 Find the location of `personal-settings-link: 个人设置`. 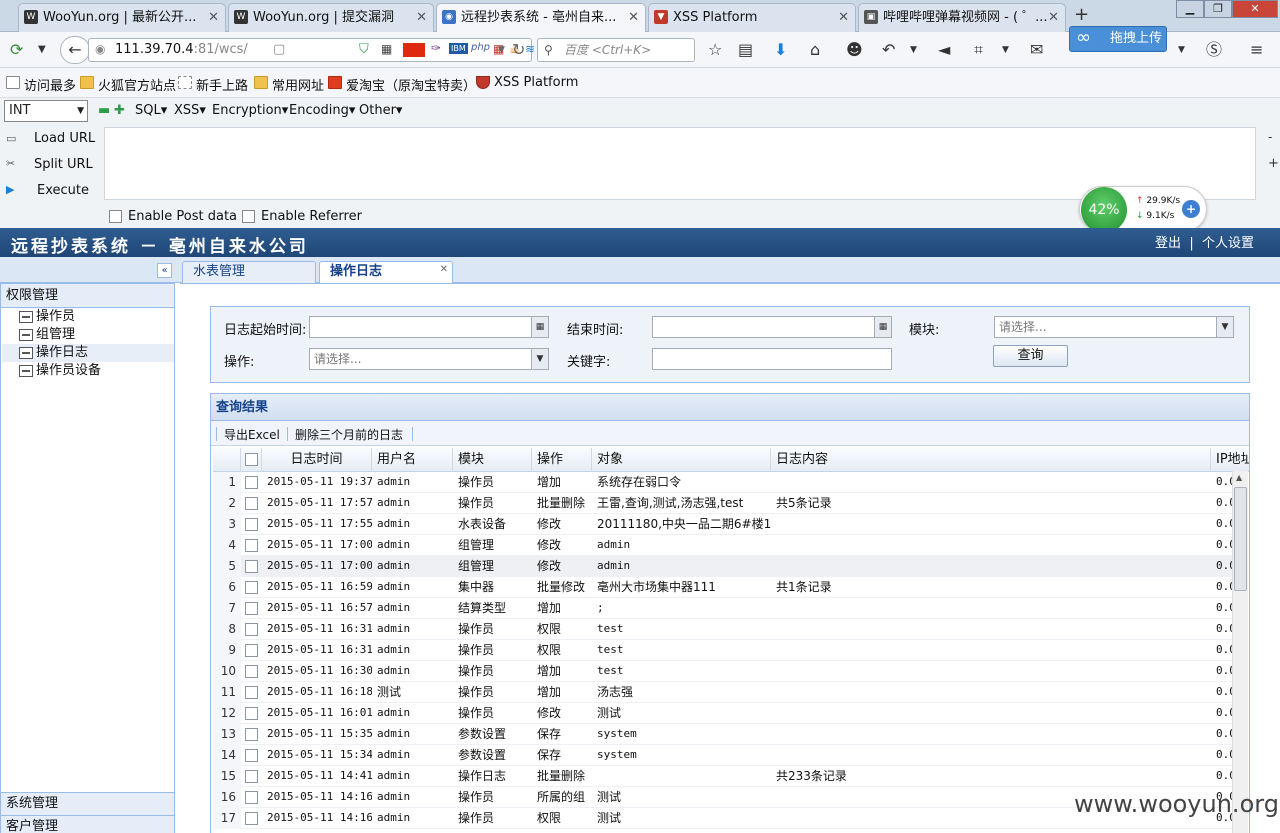

personal-settings-link: 个人设置 is located at coordinates (1228, 243).